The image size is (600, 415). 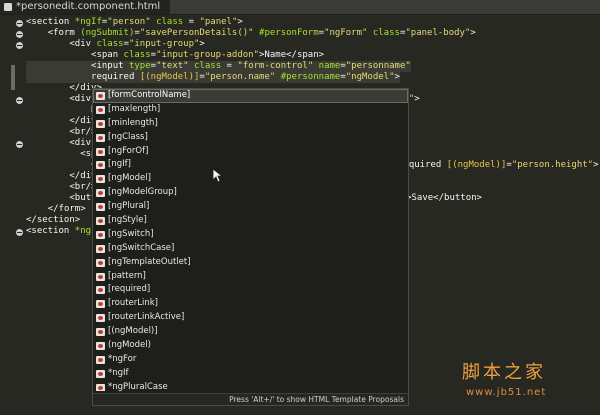 What do you see at coordinates (61, 110) in the screenshot?
I see `code-line: N` at bounding box center [61, 110].